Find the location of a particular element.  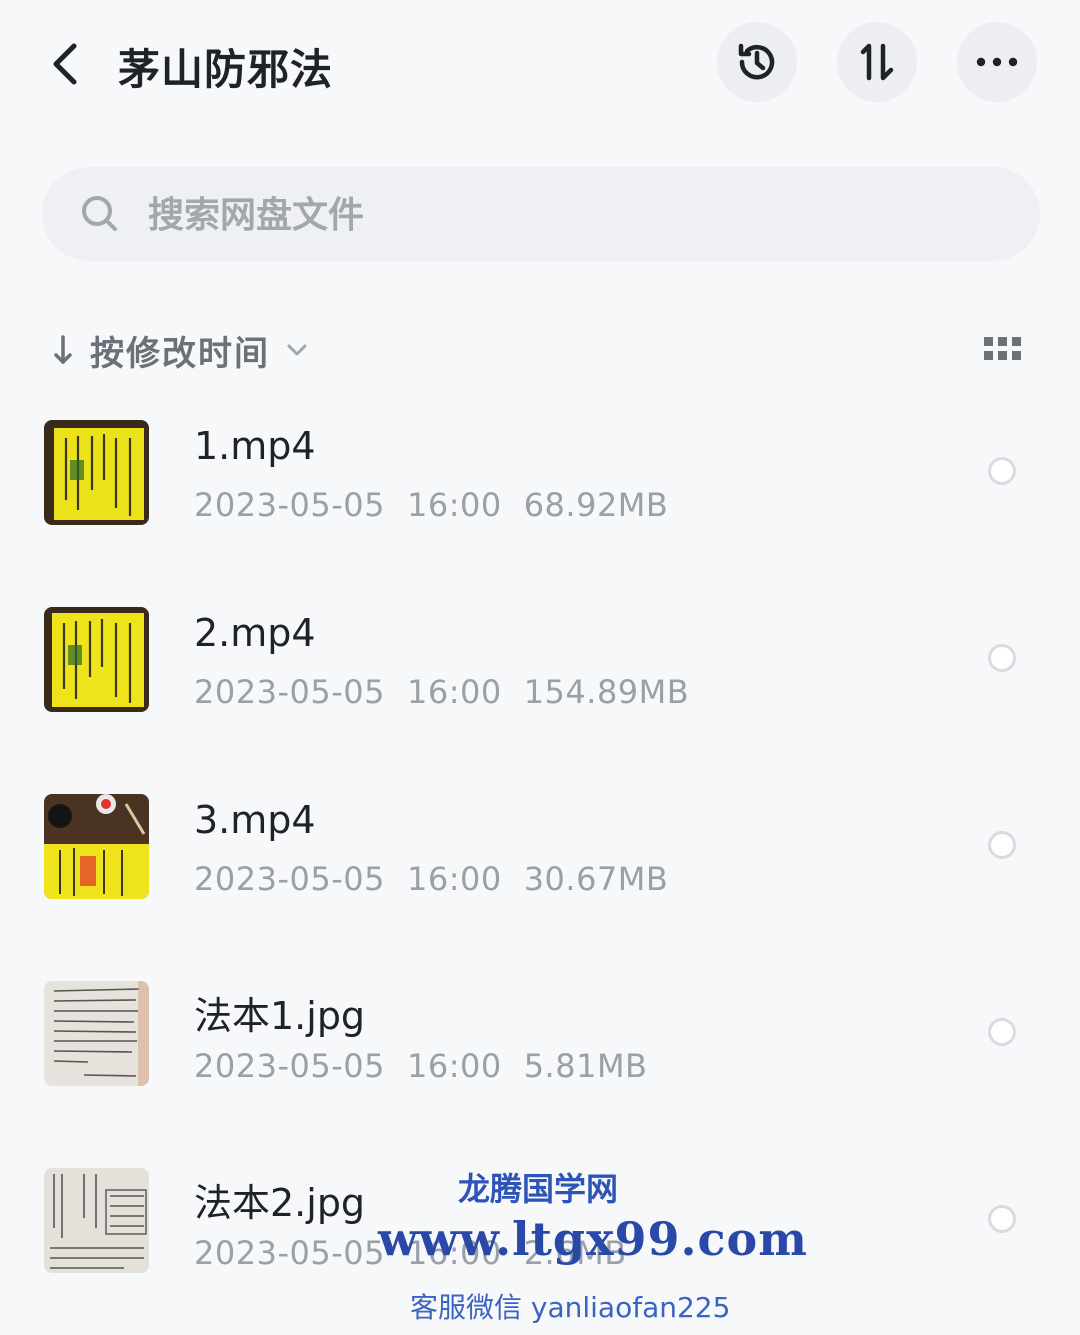

file-row: 法本2.jpg 2023-05-05 16:00 2.6MB is located at coordinates (540, 1241).